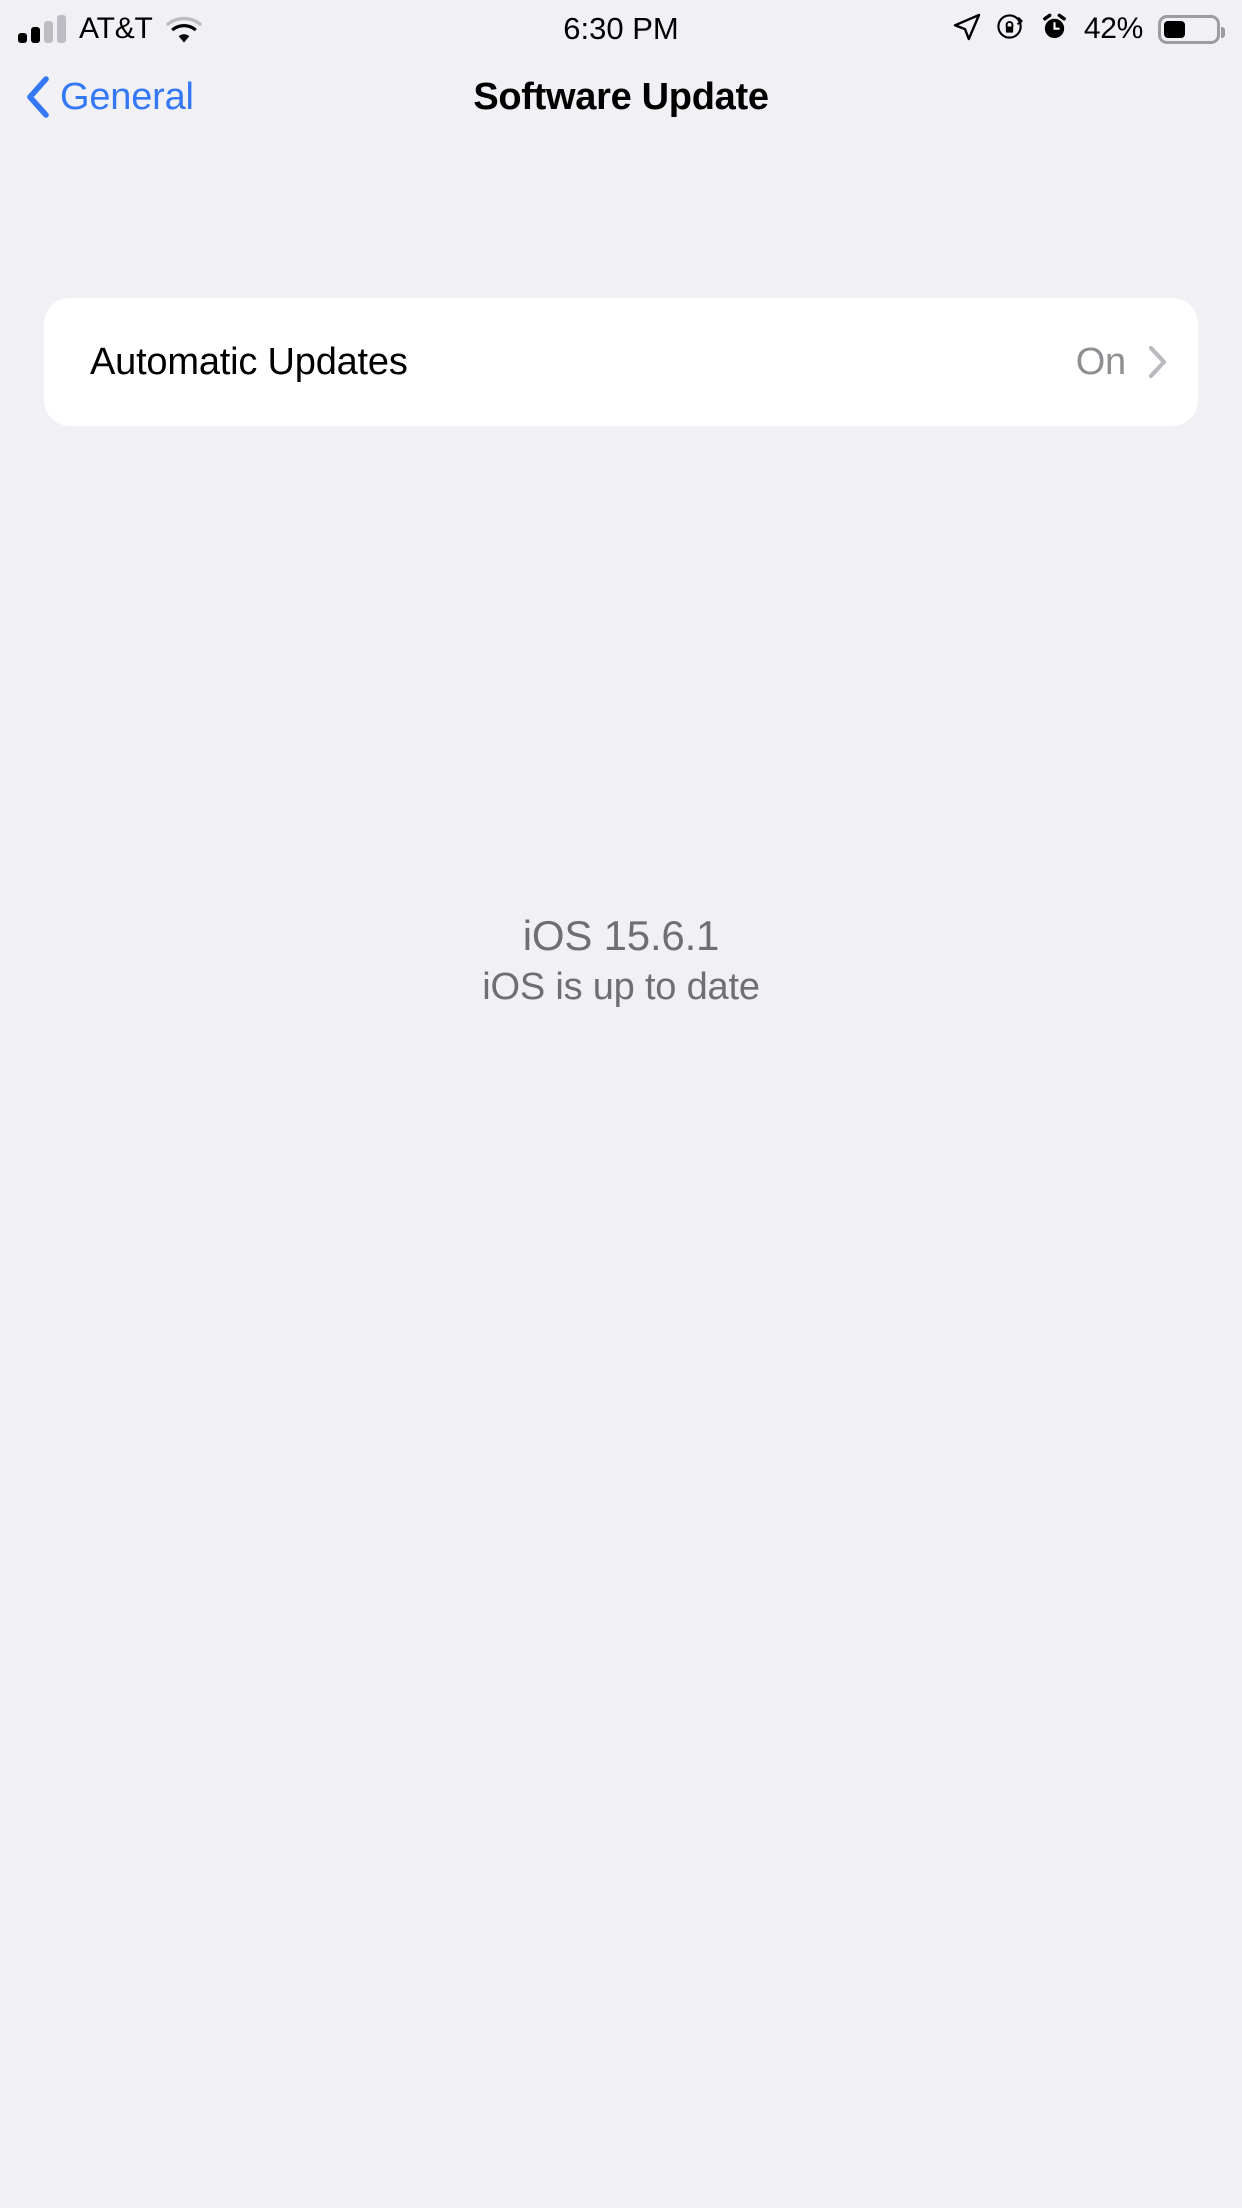  Describe the element at coordinates (1054, 29) in the screenshot. I see `alarm-clock-icon` at that location.